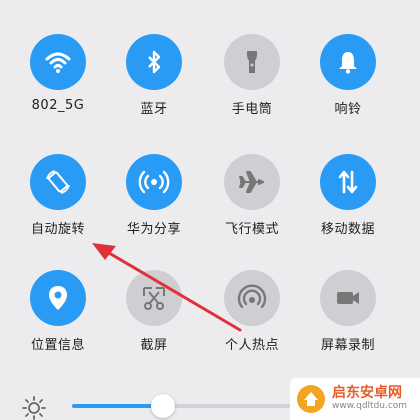 The height and width of the screenshot is (420, 420). I want to click on flashlight-toggle, so click(252, 62).